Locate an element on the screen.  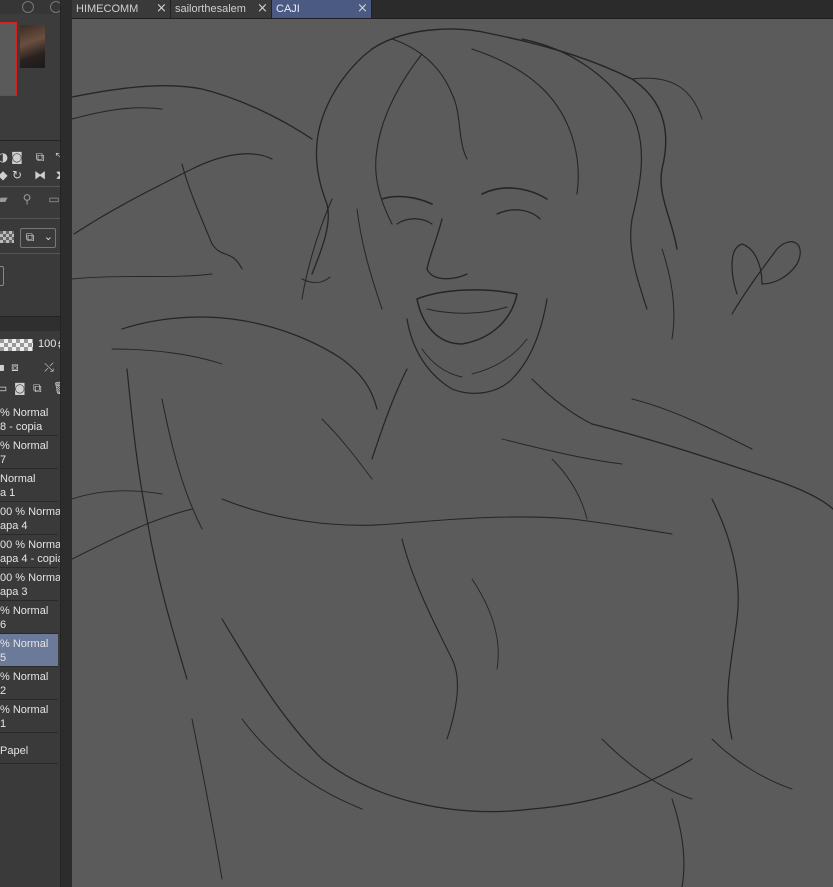
layer-row: 00 % Normal apa 4 is located at coordinates (32, 518).